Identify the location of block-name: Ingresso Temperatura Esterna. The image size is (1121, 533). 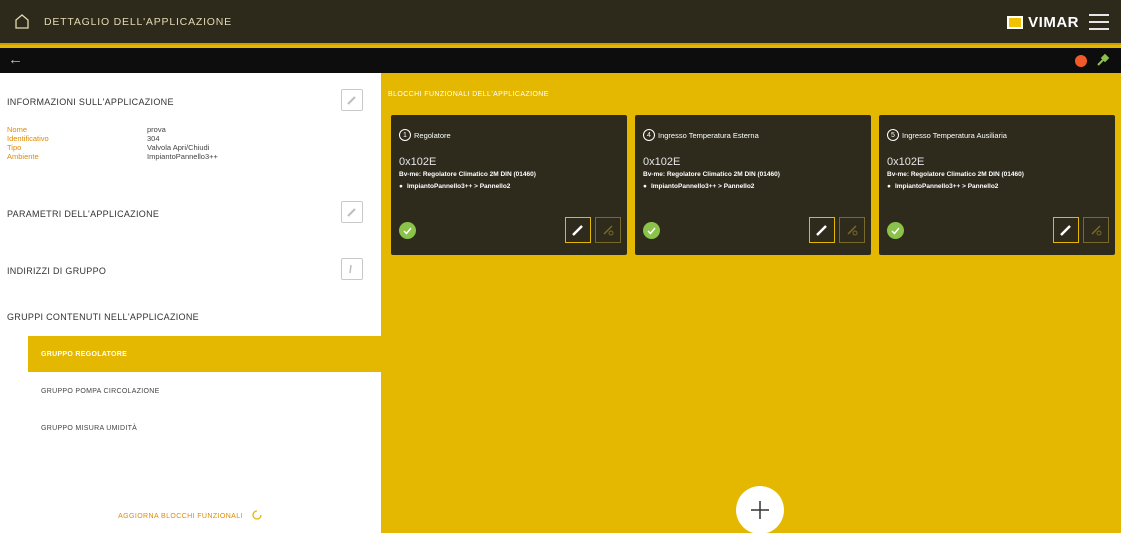
(708, 135).